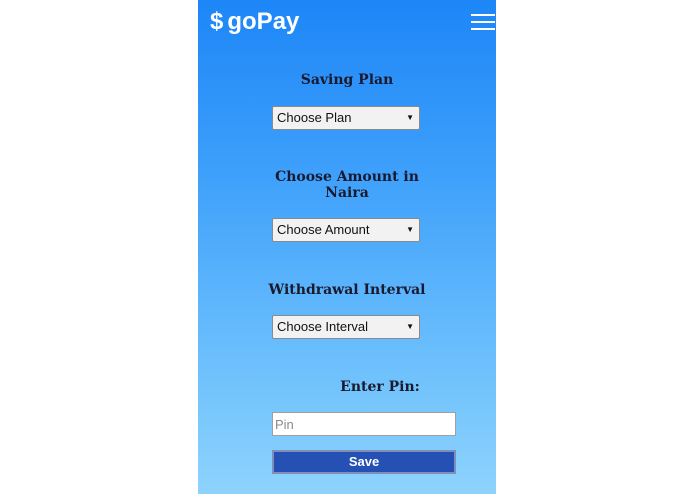  What do you see at coordinates (364, 424) in the screenshot?
I see `pin-input` at bounding box center [364, 424].